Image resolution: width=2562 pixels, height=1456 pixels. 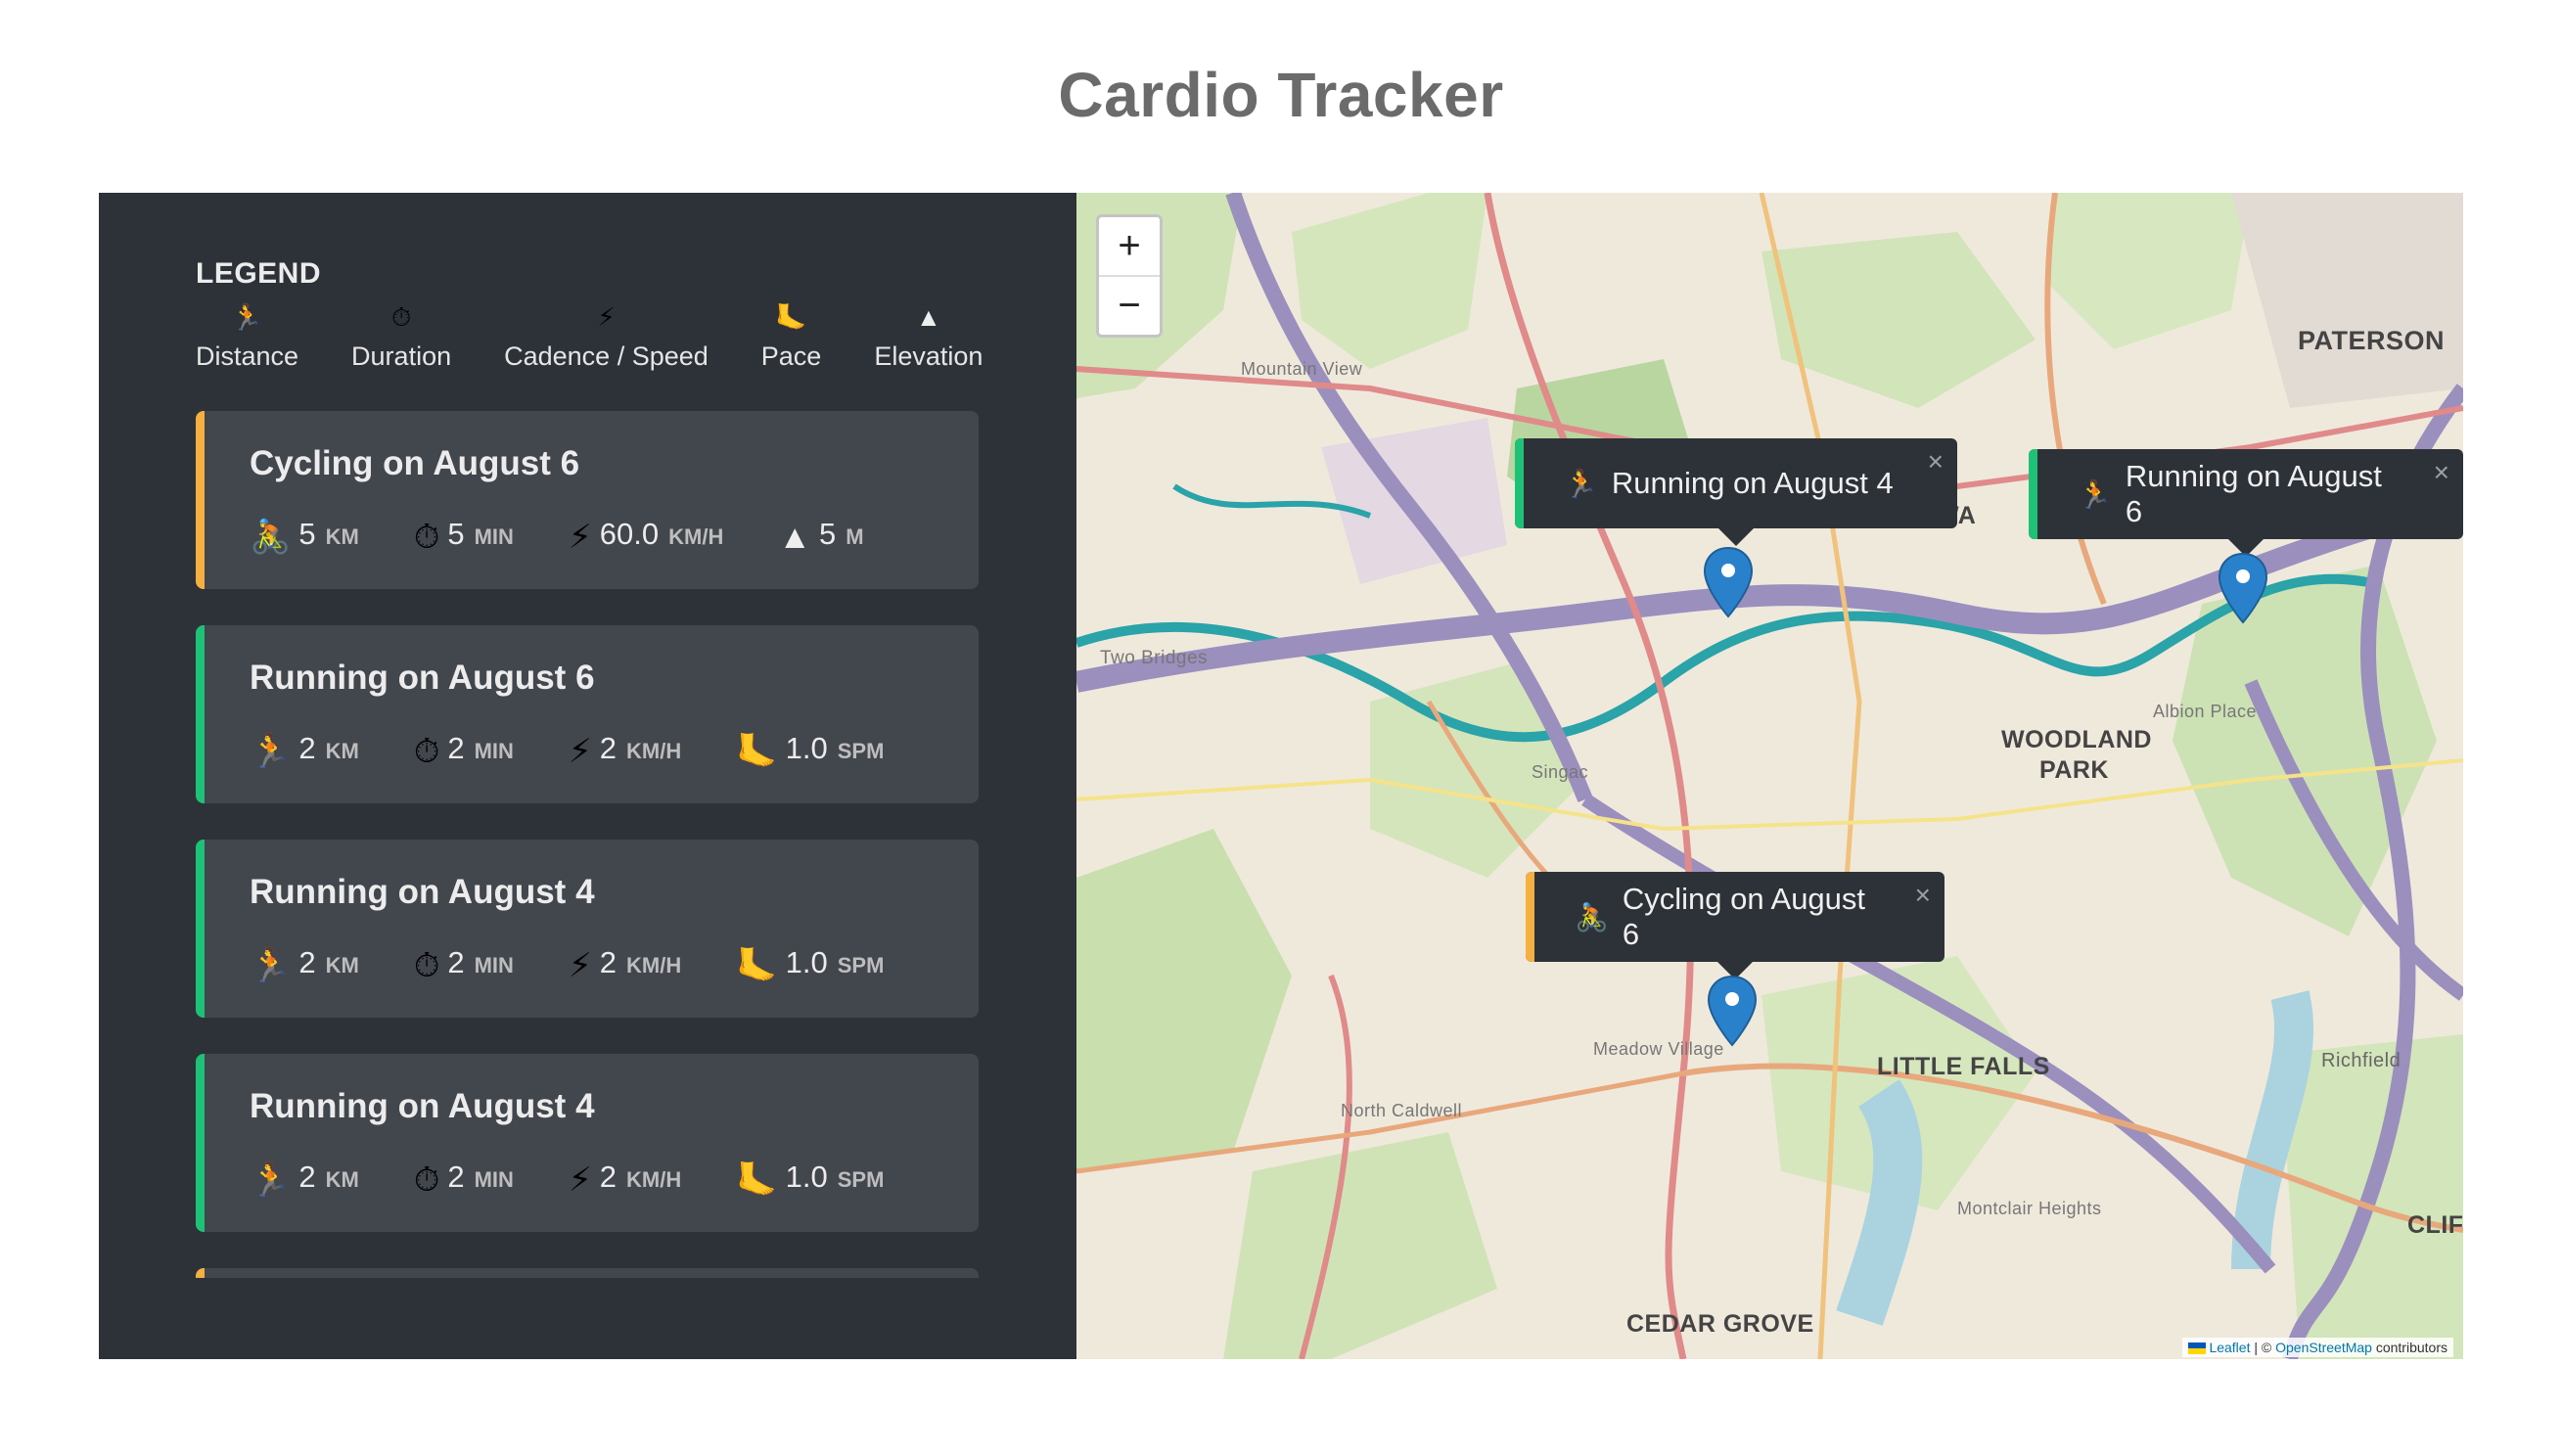 I want to click on map-label: CLIFT, so click(x=2435, y=1225).